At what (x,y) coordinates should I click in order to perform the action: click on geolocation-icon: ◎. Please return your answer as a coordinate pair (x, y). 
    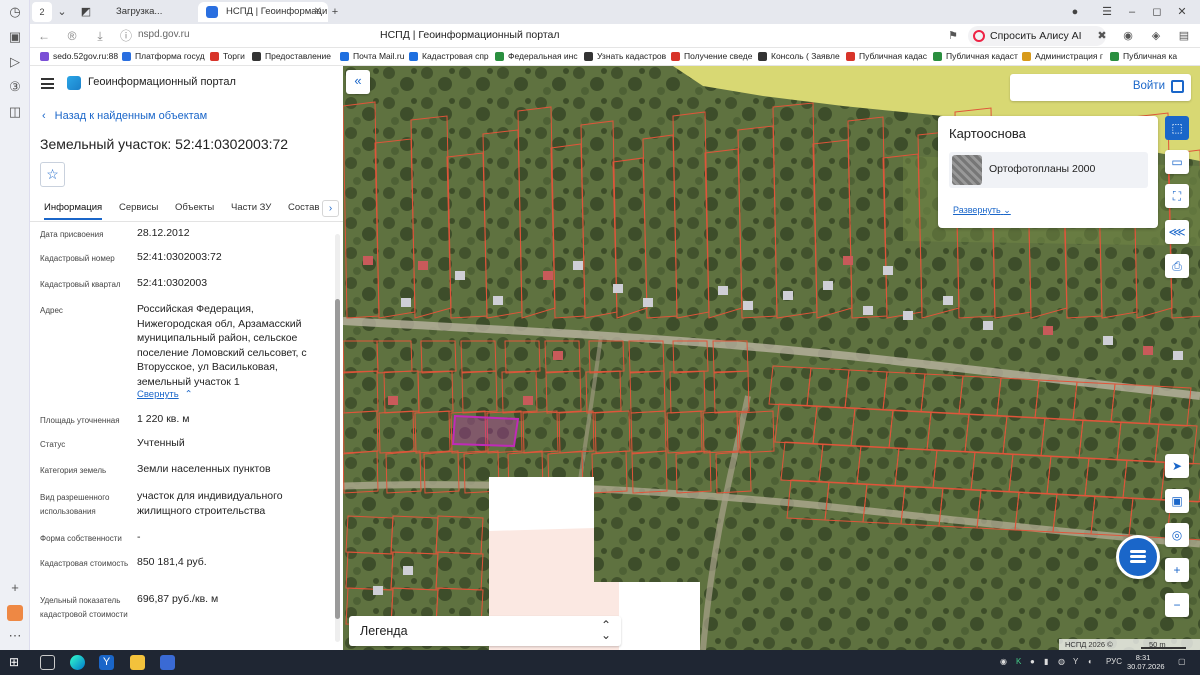
    Looking at the image, I should click on (1177, 535).